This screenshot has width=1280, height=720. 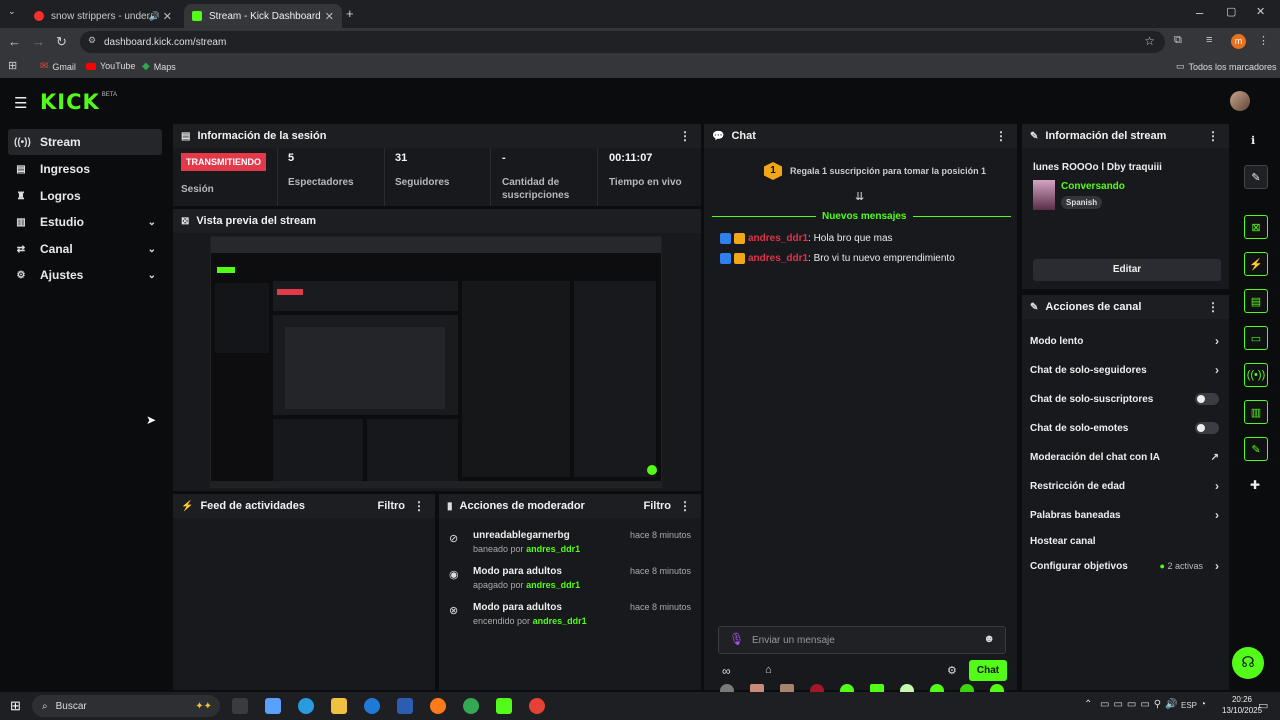 I want to click on broadcast-rail-icon: ((•)), so click(x=1256, y=375).